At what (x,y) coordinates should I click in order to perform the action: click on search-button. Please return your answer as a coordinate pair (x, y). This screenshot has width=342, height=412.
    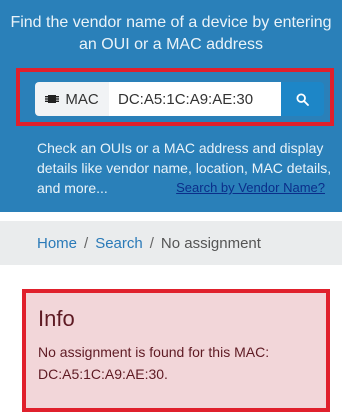
    Looking at the image, I should click on (302, 99).